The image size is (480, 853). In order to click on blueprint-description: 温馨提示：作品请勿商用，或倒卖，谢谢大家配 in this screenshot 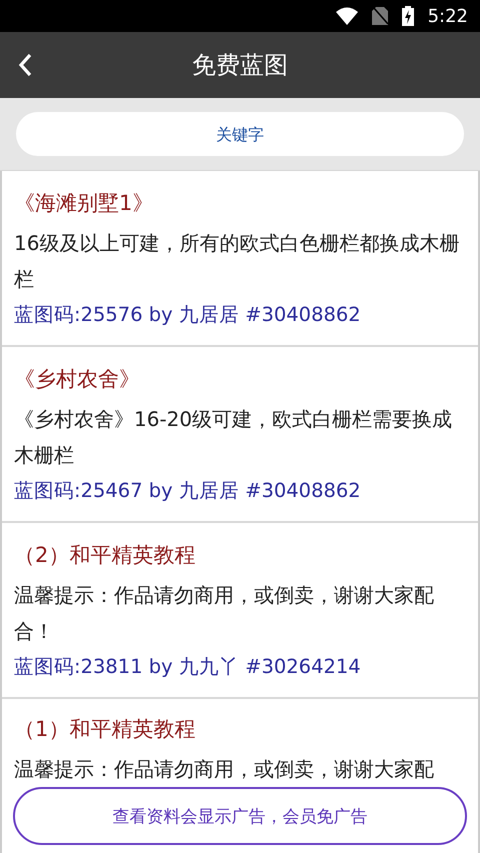, I will do `click(224, 769)`.